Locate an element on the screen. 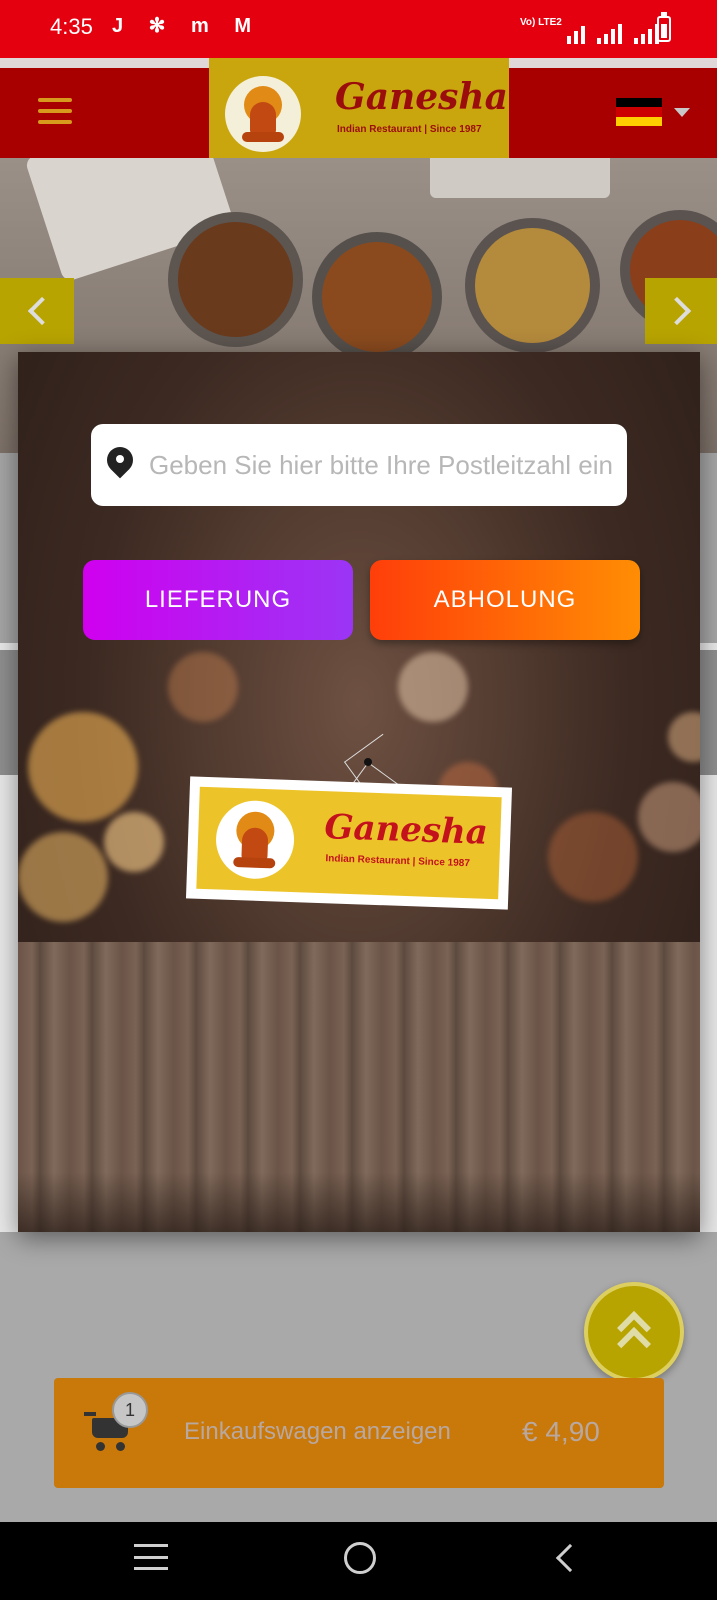 The height and width of the screenshot is (1600, 717). slider-prev-button is located at coordinates (37, 311).